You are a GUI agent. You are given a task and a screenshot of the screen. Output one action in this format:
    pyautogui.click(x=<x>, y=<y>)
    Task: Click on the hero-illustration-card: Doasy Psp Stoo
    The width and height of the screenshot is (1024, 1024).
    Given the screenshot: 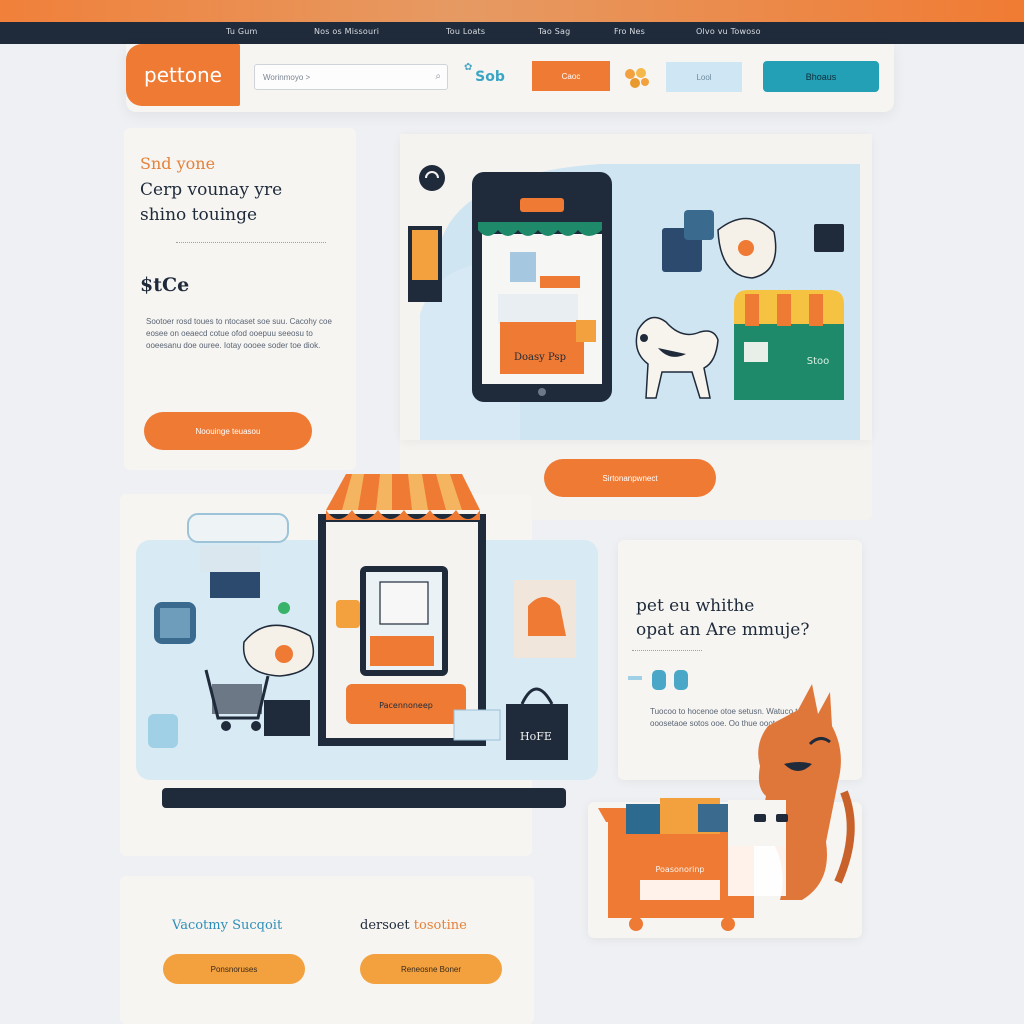 What is the action you would take?
    pyautogui.click(x=636, y=287)
    